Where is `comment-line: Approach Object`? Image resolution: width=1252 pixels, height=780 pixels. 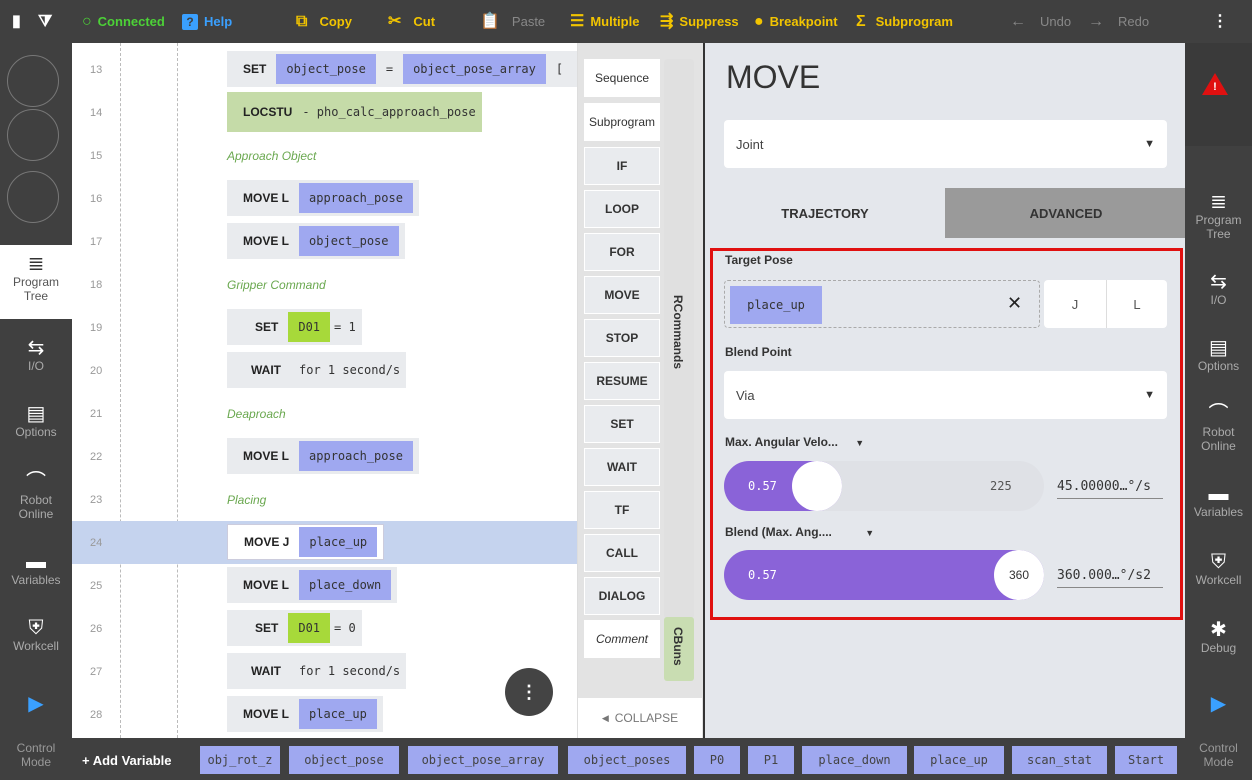 comment-line: Approach Object is located at coordinates (271, 155).